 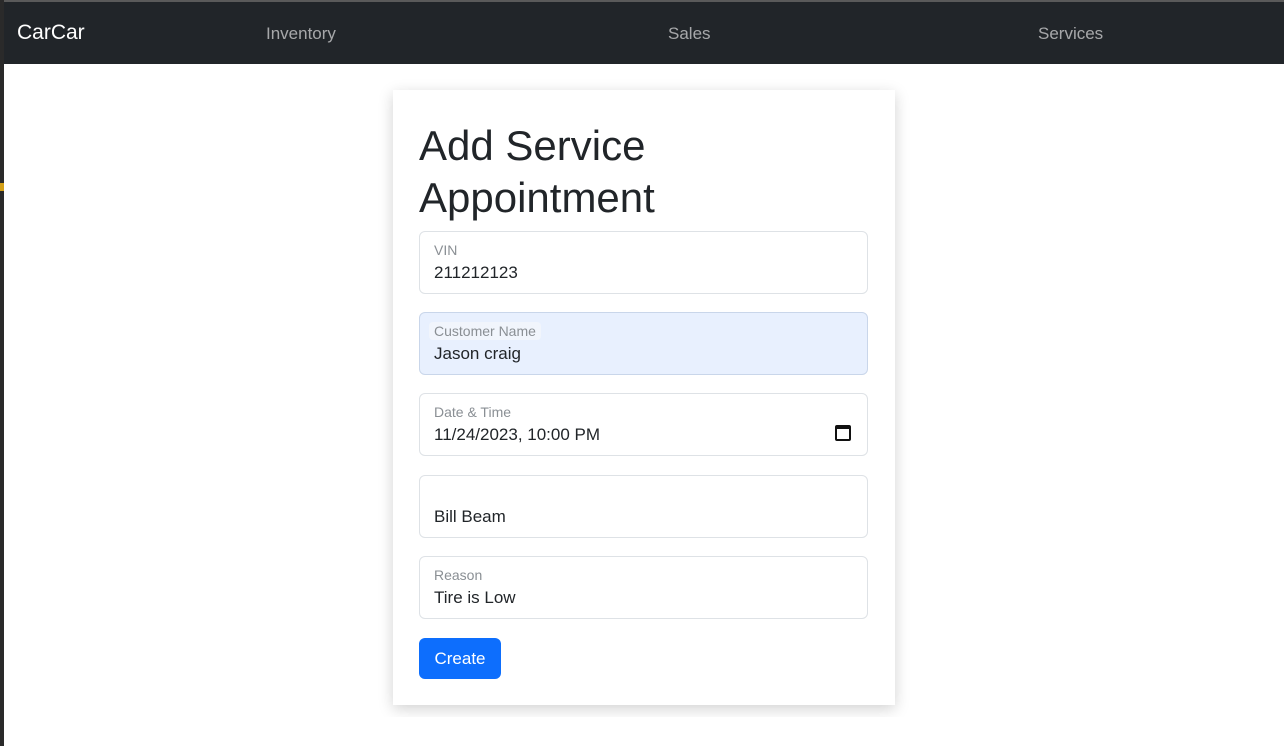 I want to click on vin-value: 211212123, so click(x=476, y=272).